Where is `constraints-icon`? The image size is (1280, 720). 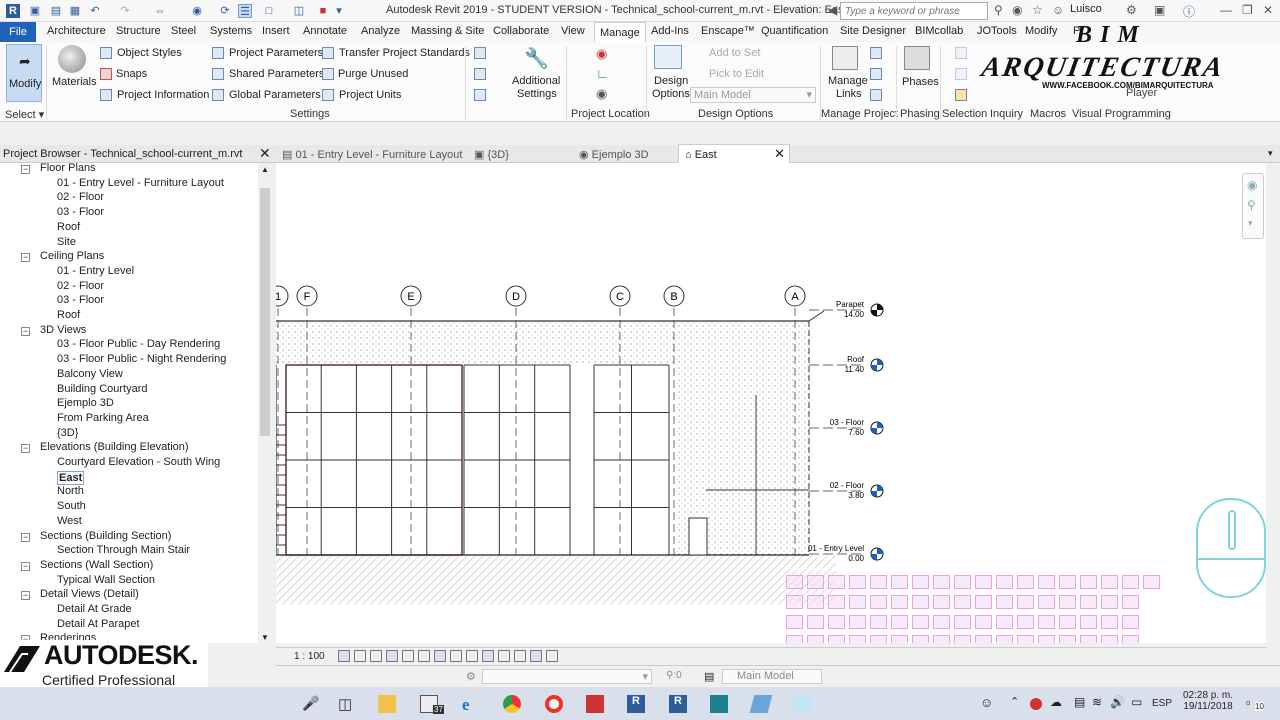
constraints-icon is located at coordinates (536, 656).